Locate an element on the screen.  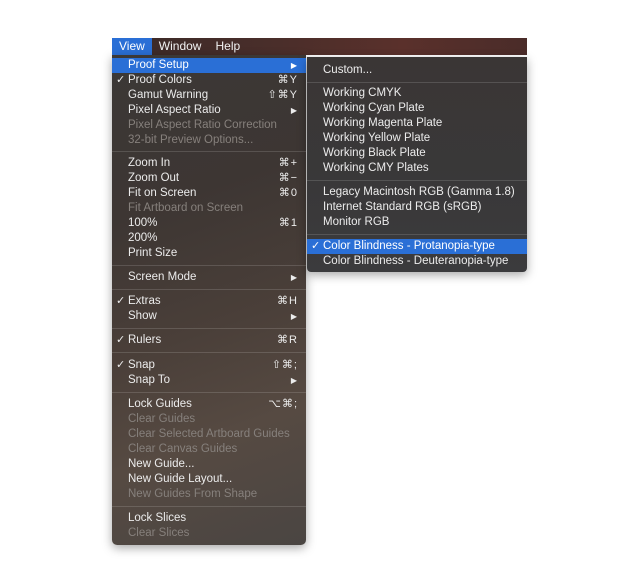
menu-item-label: Pixel Aspect Ratio Correction is located at coordinates (202, 125).